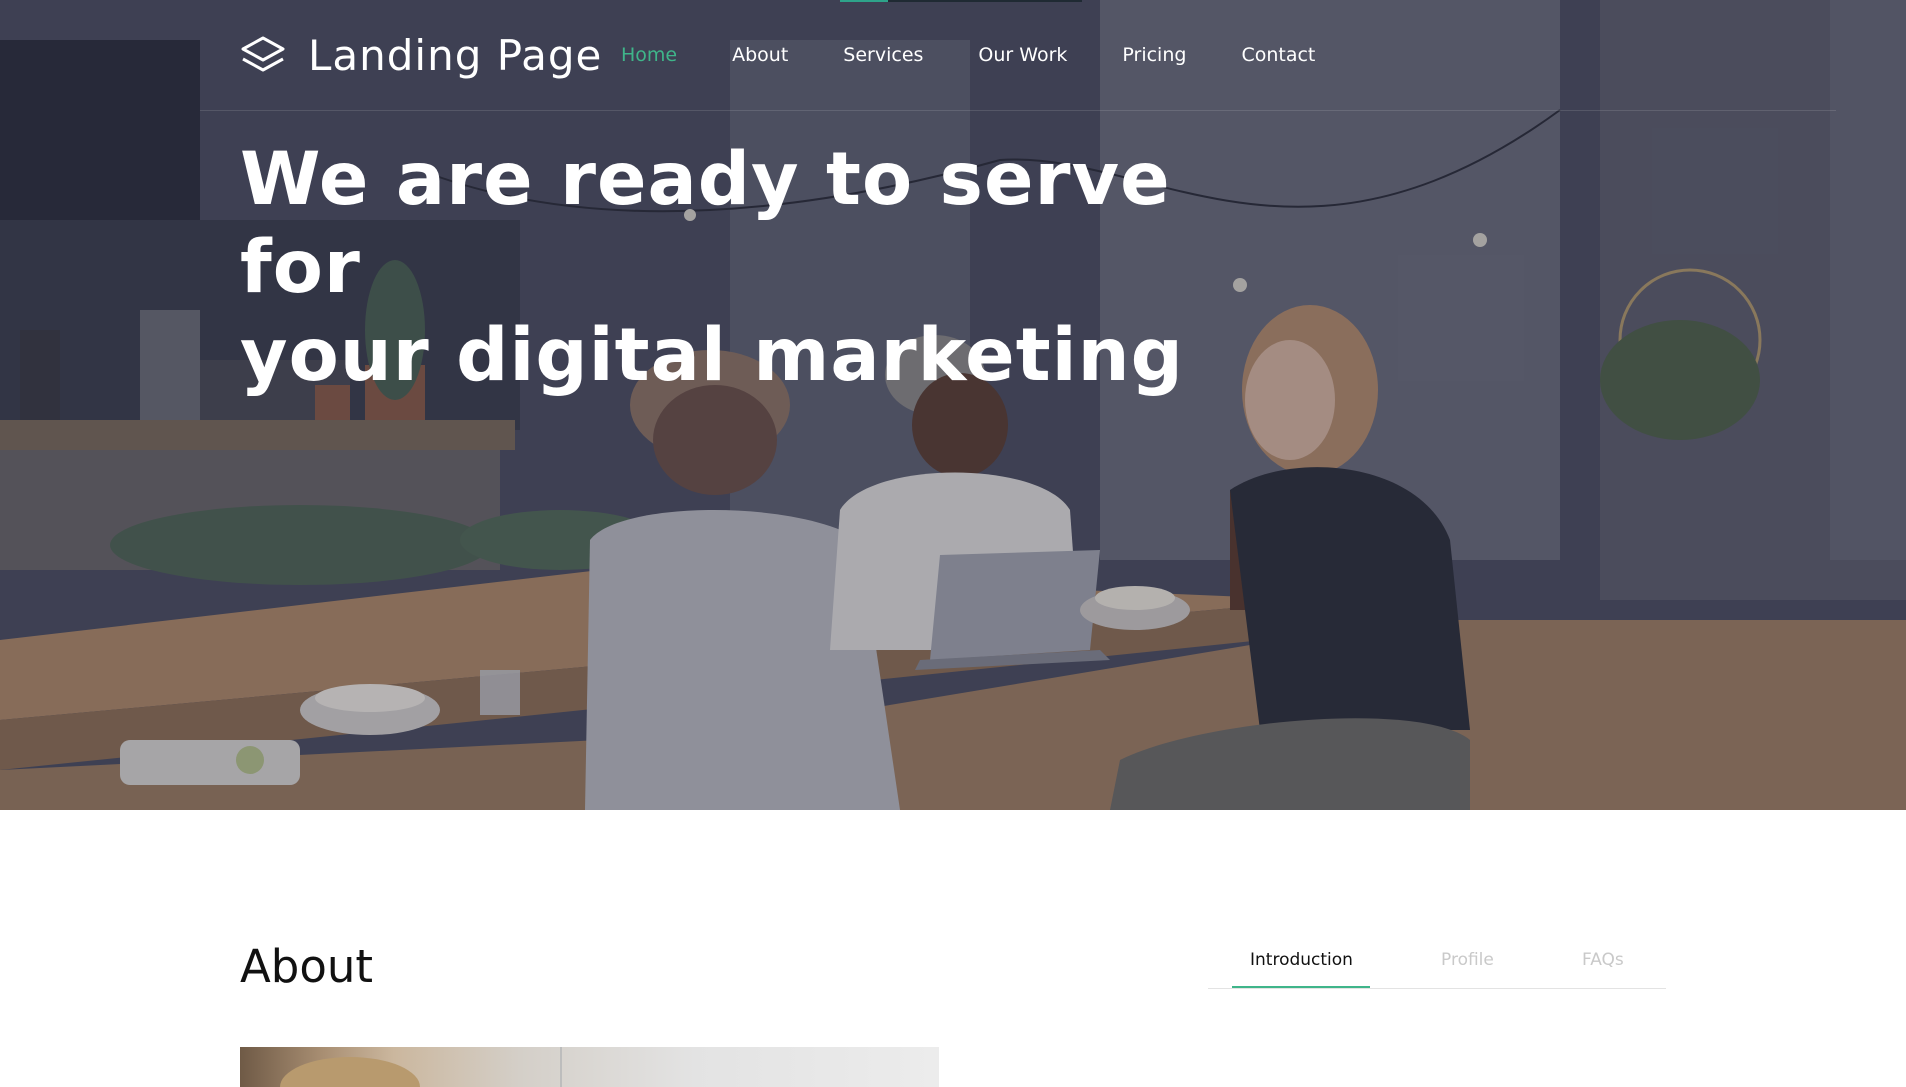 The height and width of the screenshot is (1087, 1906). I want to click on about-image, so click(589, 1067).